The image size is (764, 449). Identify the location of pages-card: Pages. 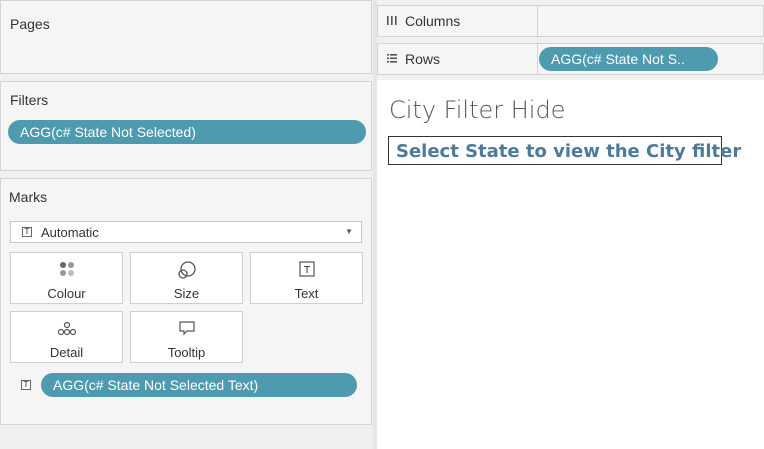
(186, 37).